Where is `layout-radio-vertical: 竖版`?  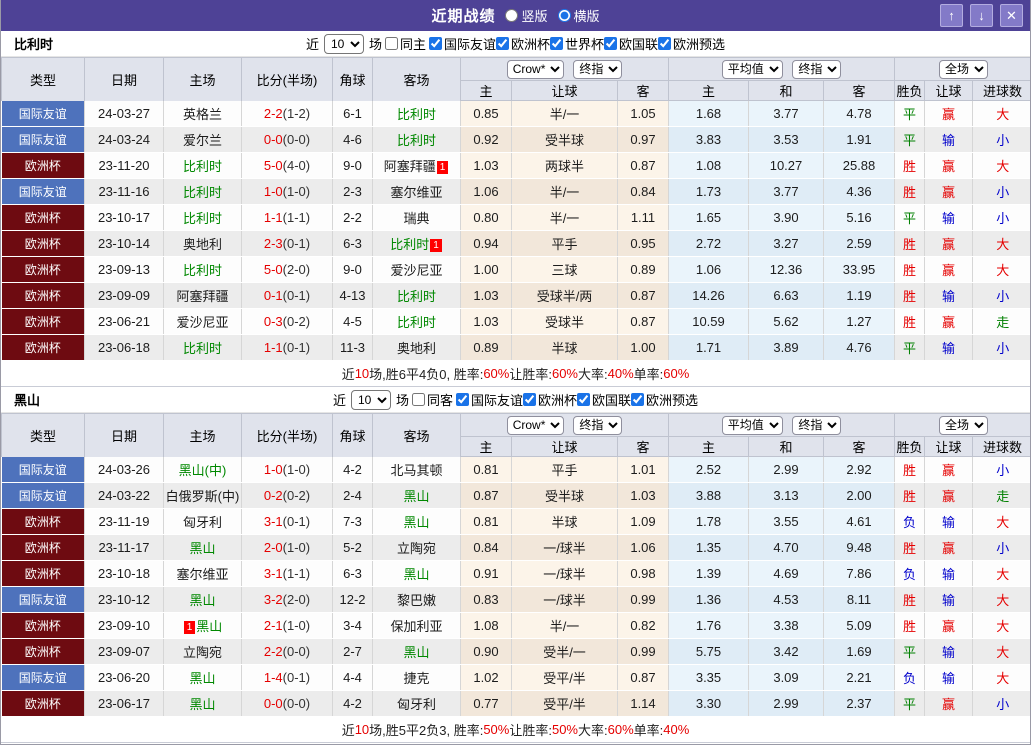
layout-radio-vertical: 竖版 is located at coordinates (526, 15).